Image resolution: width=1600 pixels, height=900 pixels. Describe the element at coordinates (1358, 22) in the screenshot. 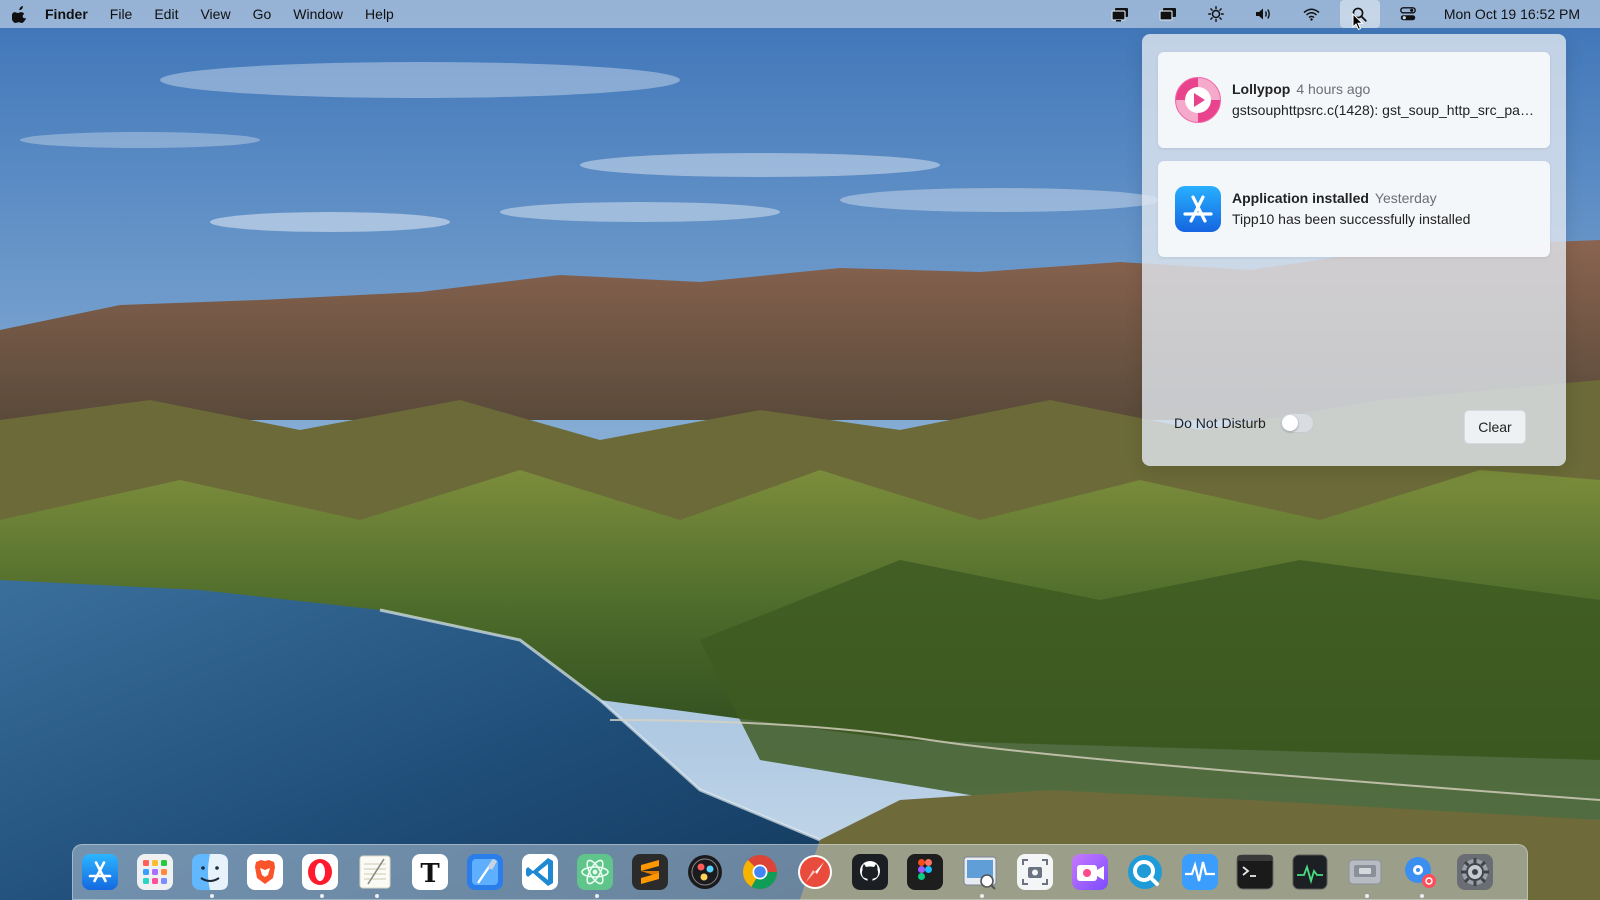

I see `mouse-cursor-icon` at that location.